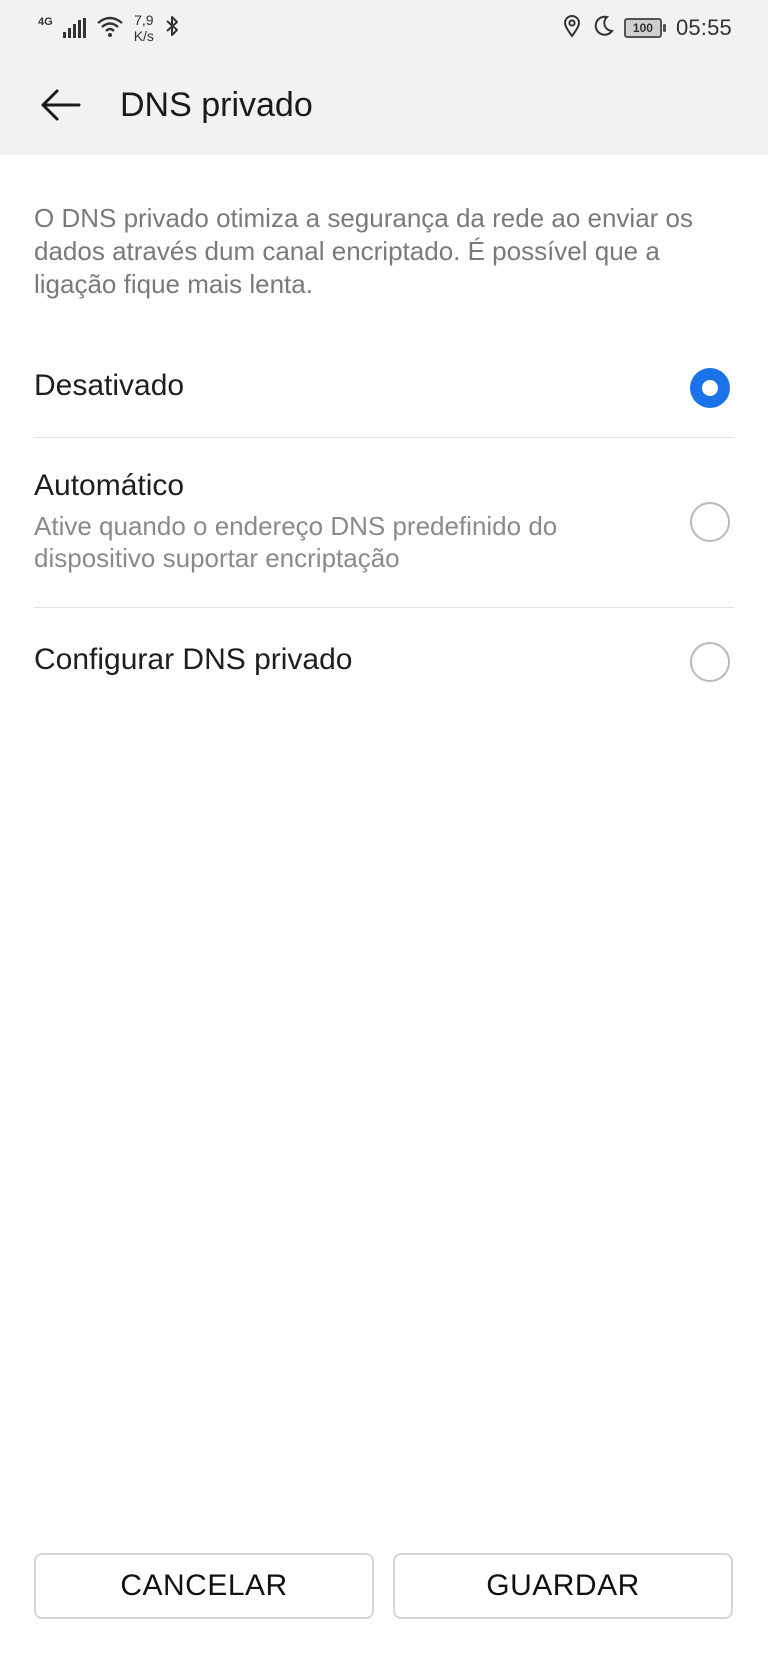  I want to click on option-label: Configurar DNS privado, so click(193, 659).